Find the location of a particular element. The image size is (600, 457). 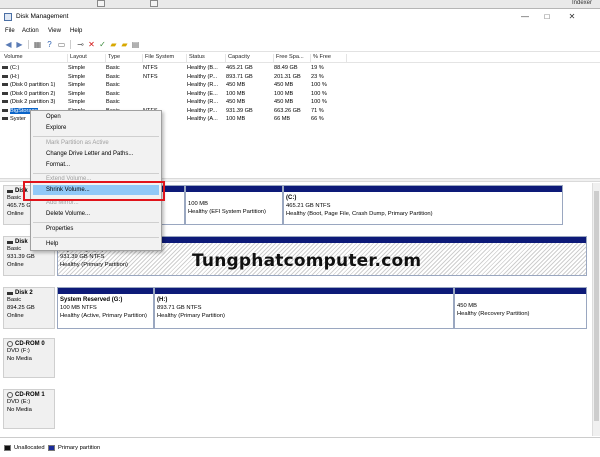

column-layout: Layout is located at coordinates (87, 58).